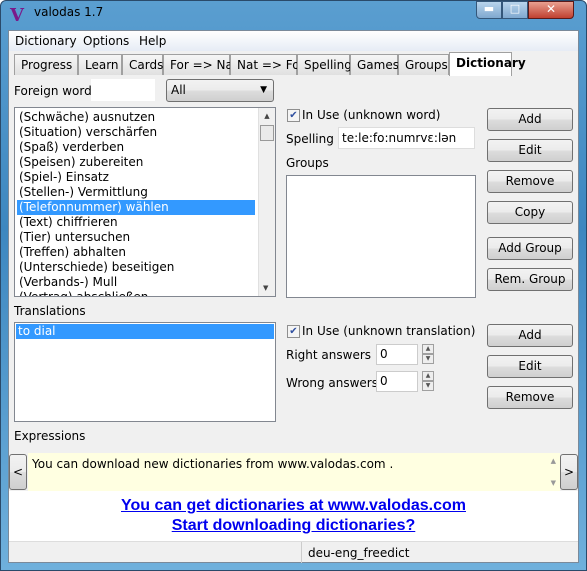  Describe the element at coordinates (530, 119) in the screenshot. I see `add-word-button: Add` at that location.